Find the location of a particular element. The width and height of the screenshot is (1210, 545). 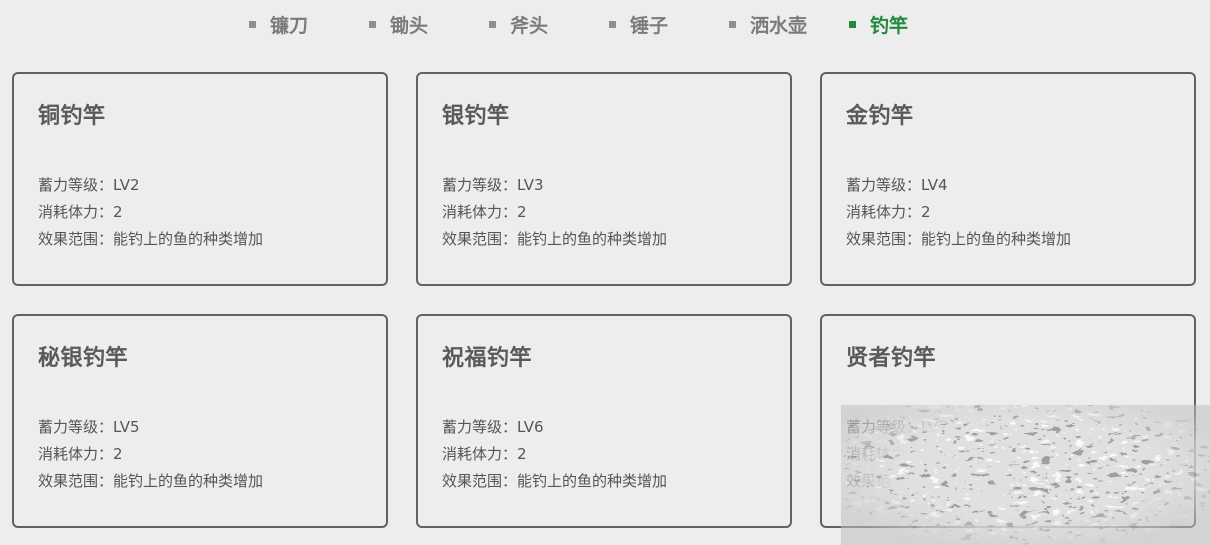

card-stats: 蓄力等级：LV4 消耗体力：2 效果范围：能钓上的鱼的种类增加 is located at coordinates (958, 212).